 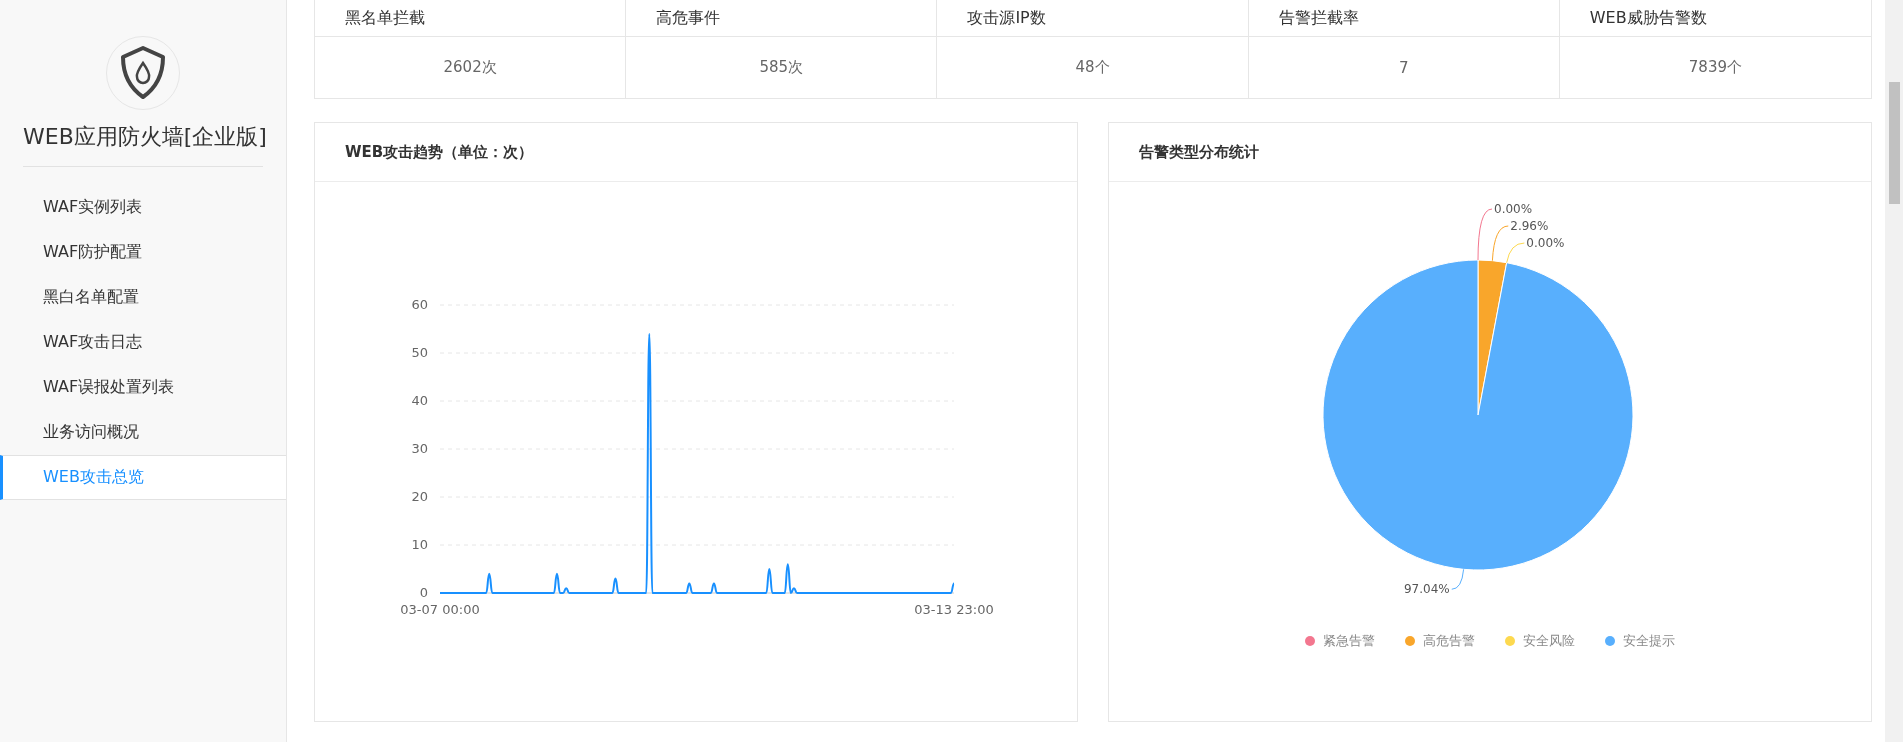 What do you see at coordinates (143, 73) in the screenshot?
I see `shield-drop-icon` at bounding box center [143, 73].